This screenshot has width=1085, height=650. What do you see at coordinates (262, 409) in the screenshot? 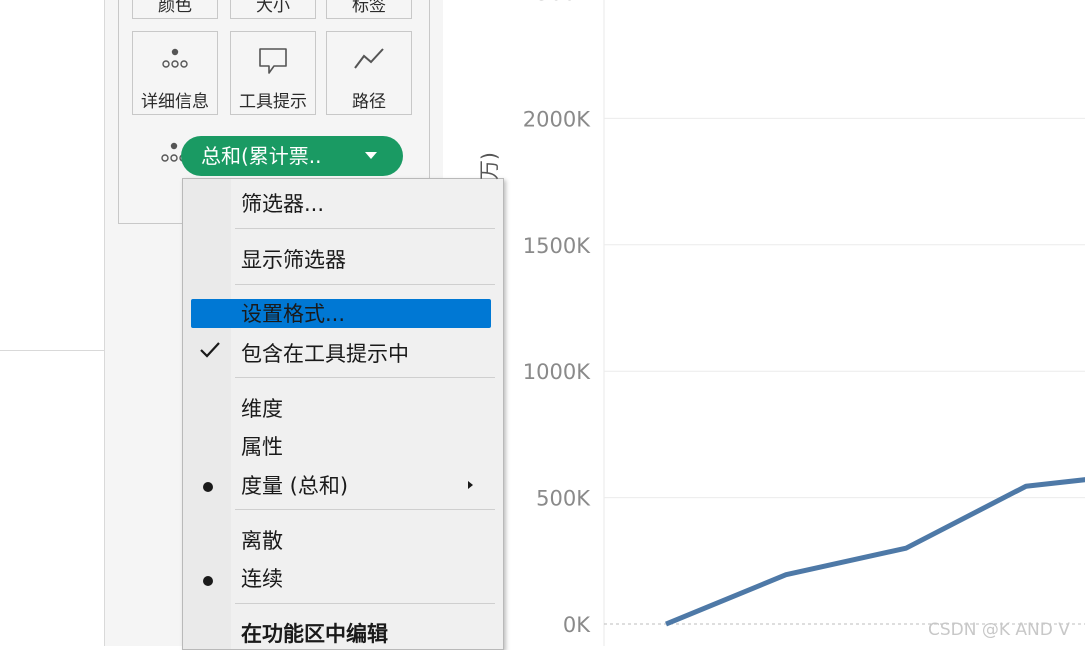
I see `menu-item-dimension: 维度` at bounding box center [262, 409].